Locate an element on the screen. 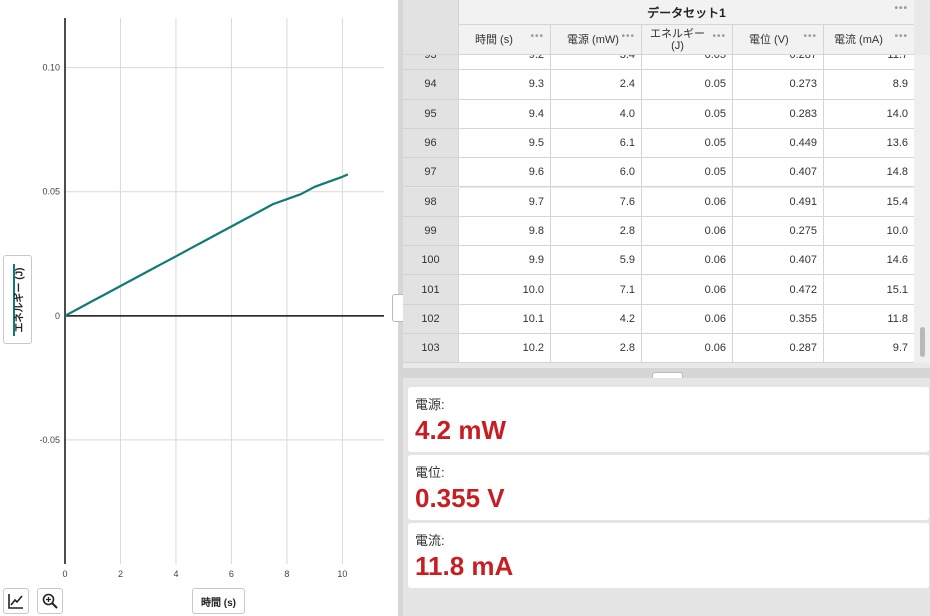 The height and width of the screenshot is (616, 930). table-cell: 6.1 is located at coordinates (595, 143).